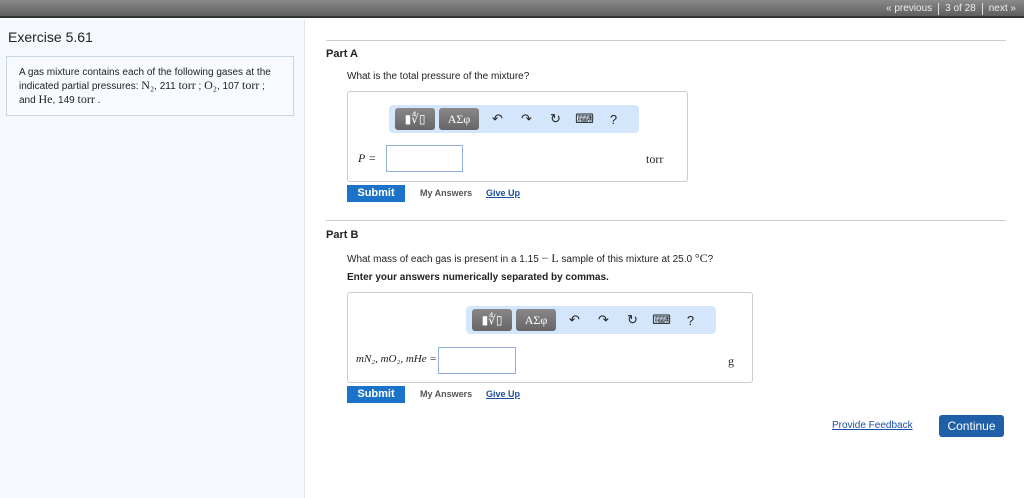 This screenshot has height=498, width=1024. What do you see at coordinates (550, 258) in the screenshot?
I see `math: − L` at bounding box center [550, 258].